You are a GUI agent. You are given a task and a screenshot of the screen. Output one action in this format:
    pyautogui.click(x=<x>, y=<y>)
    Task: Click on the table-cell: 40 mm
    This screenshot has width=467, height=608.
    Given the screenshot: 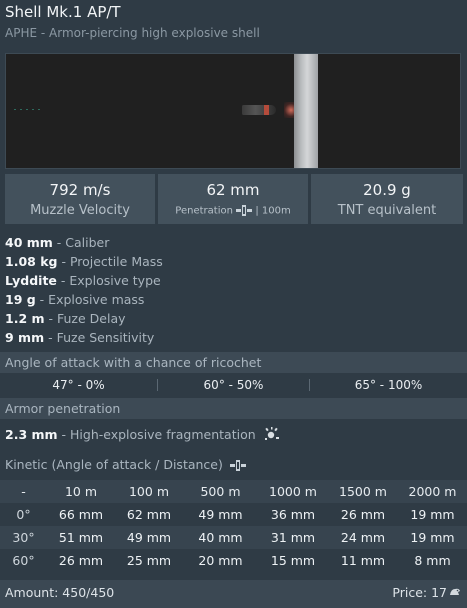 What is the action you would take?
    pyautogui.click(x=220, y=537)
    